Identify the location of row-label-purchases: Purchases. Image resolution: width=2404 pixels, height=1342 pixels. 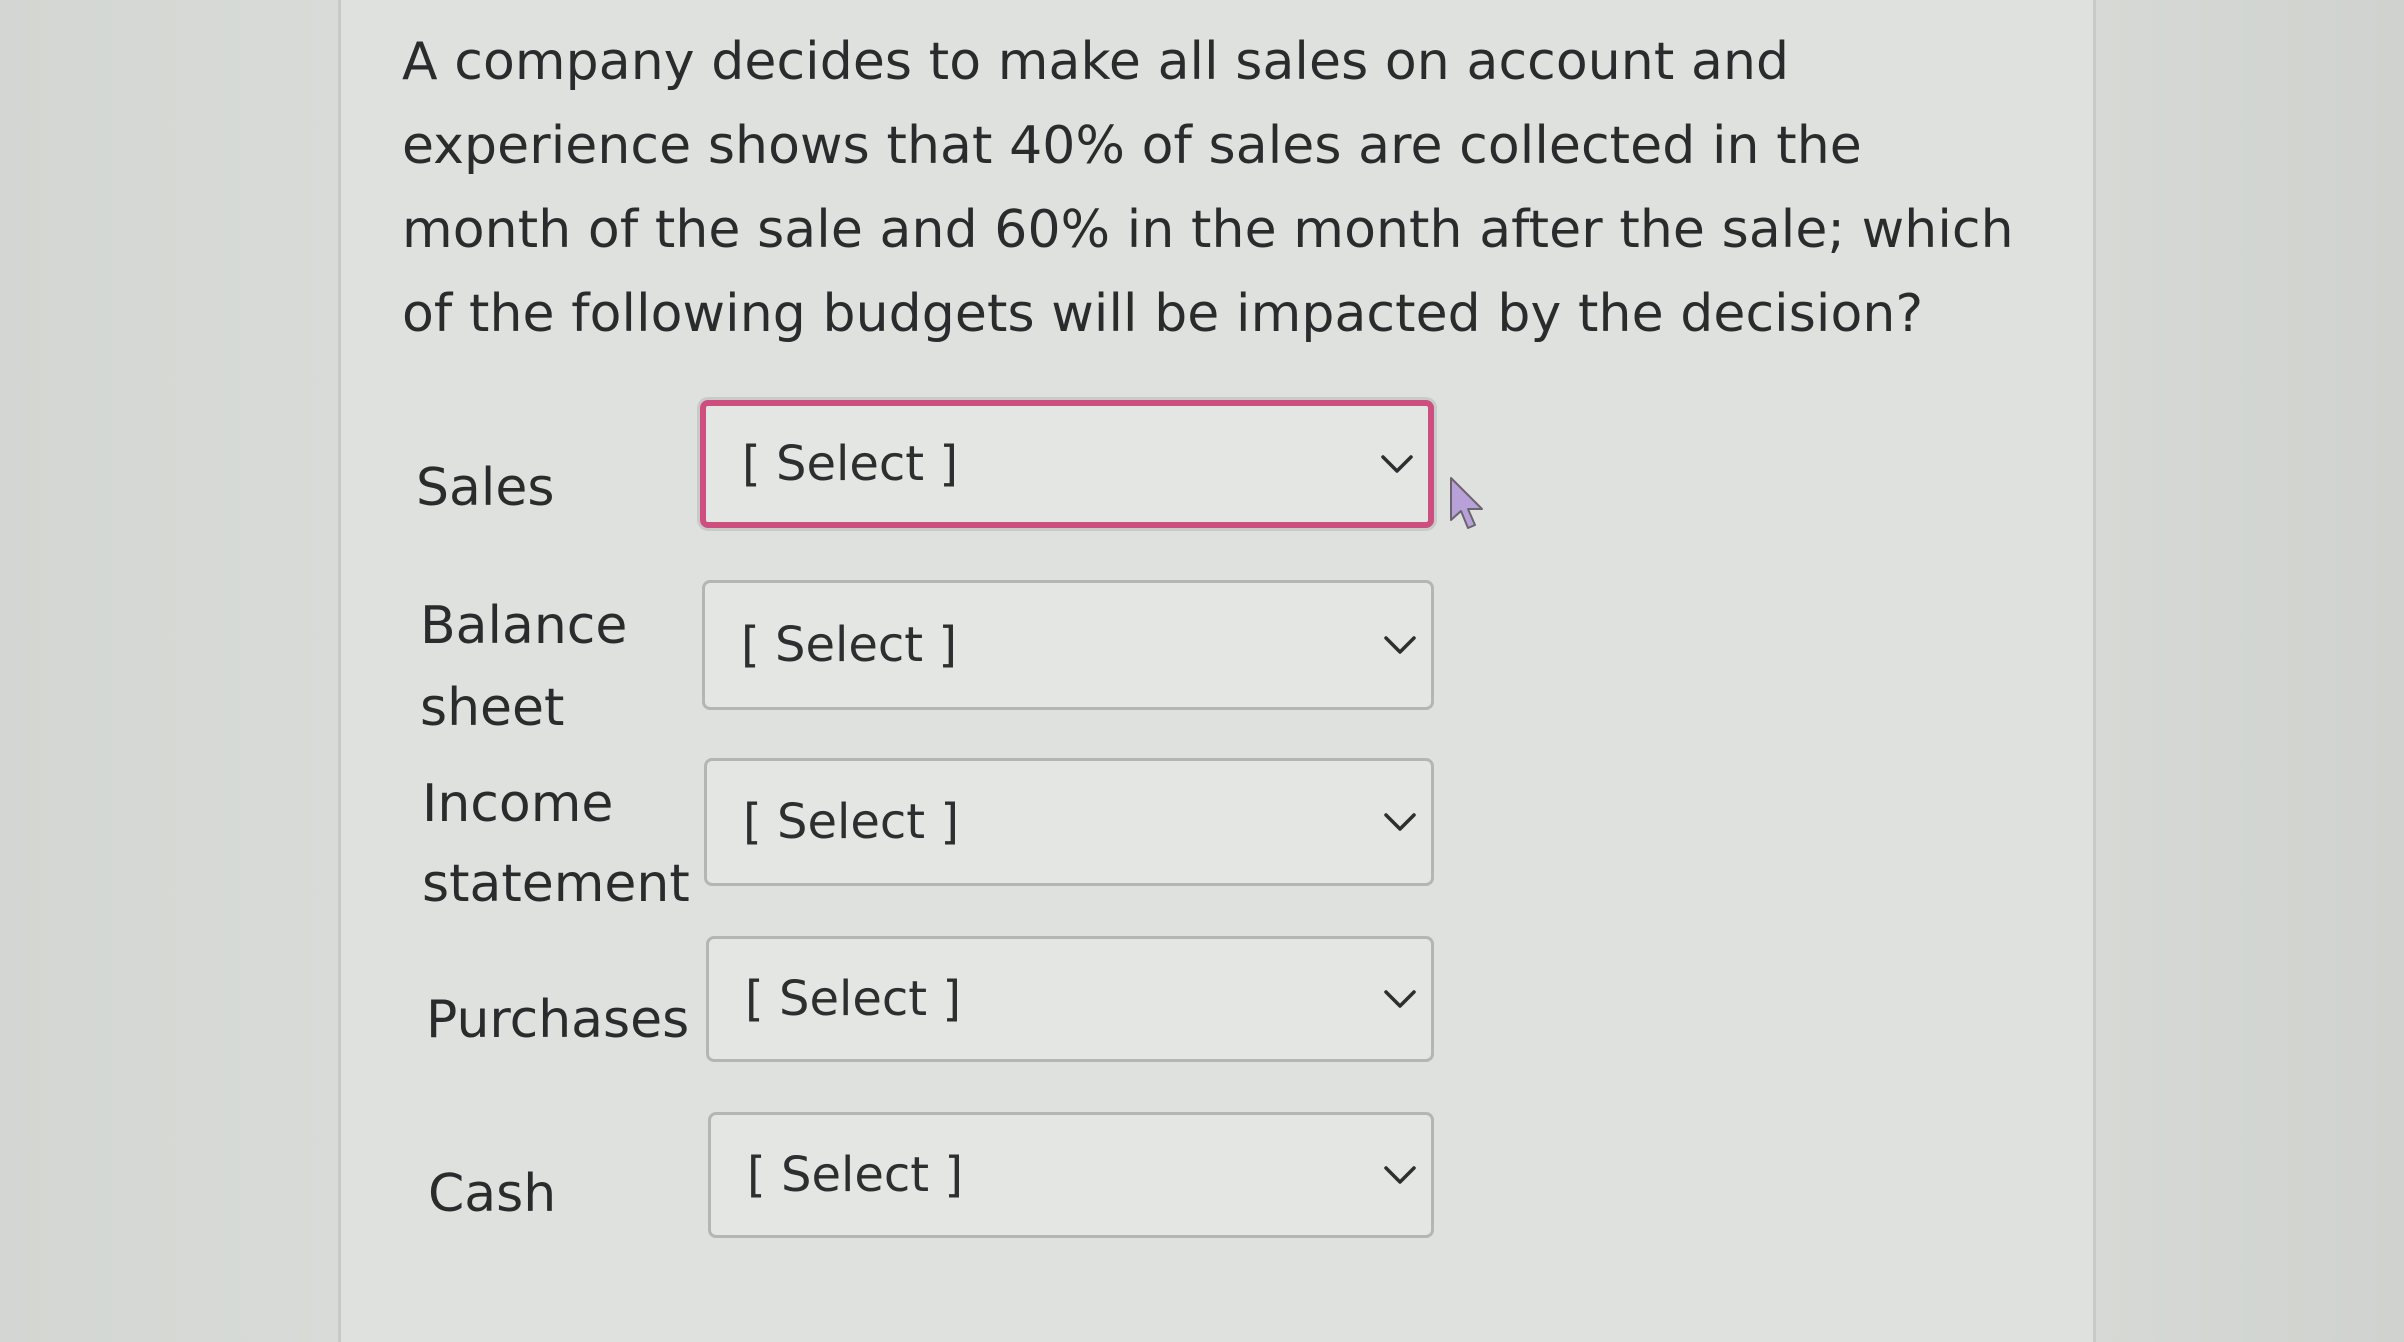
(558, 1020).